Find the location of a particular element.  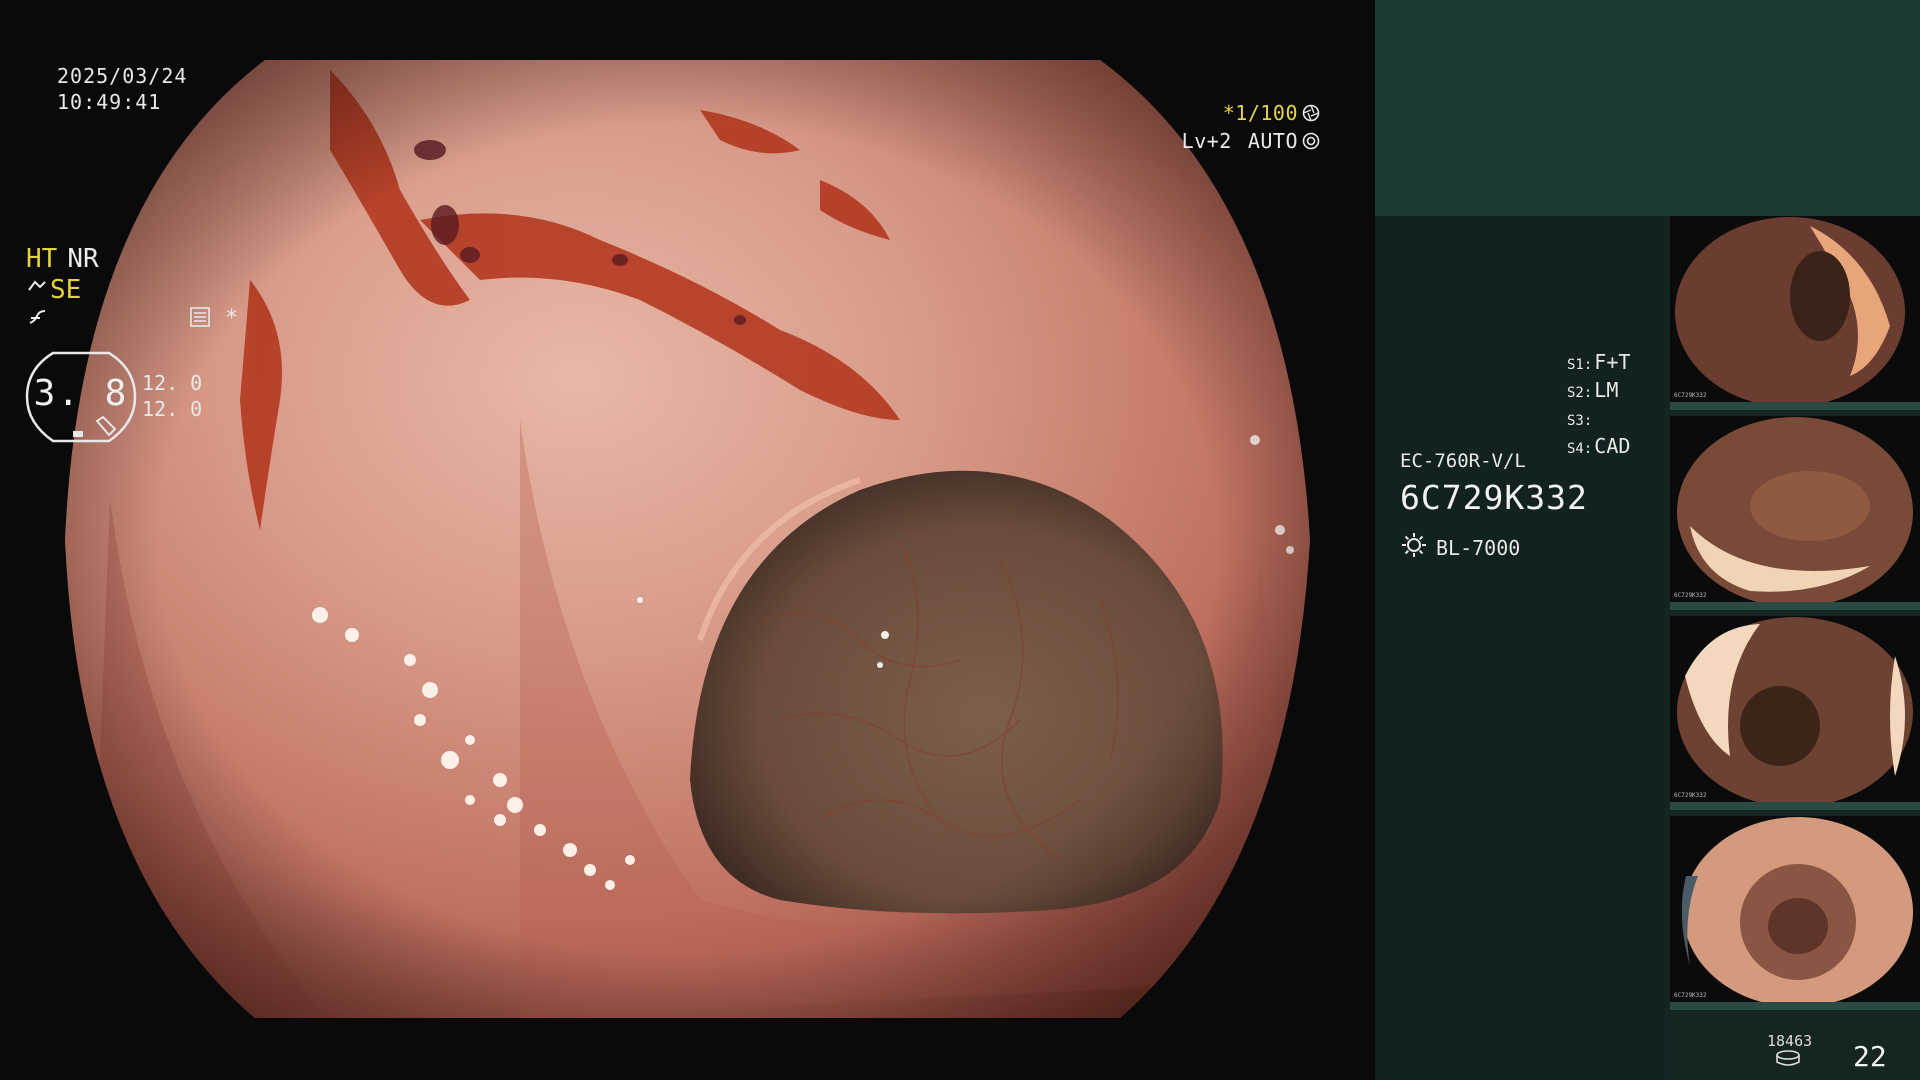

panel-status-area is located at coordinates (1520, 648).